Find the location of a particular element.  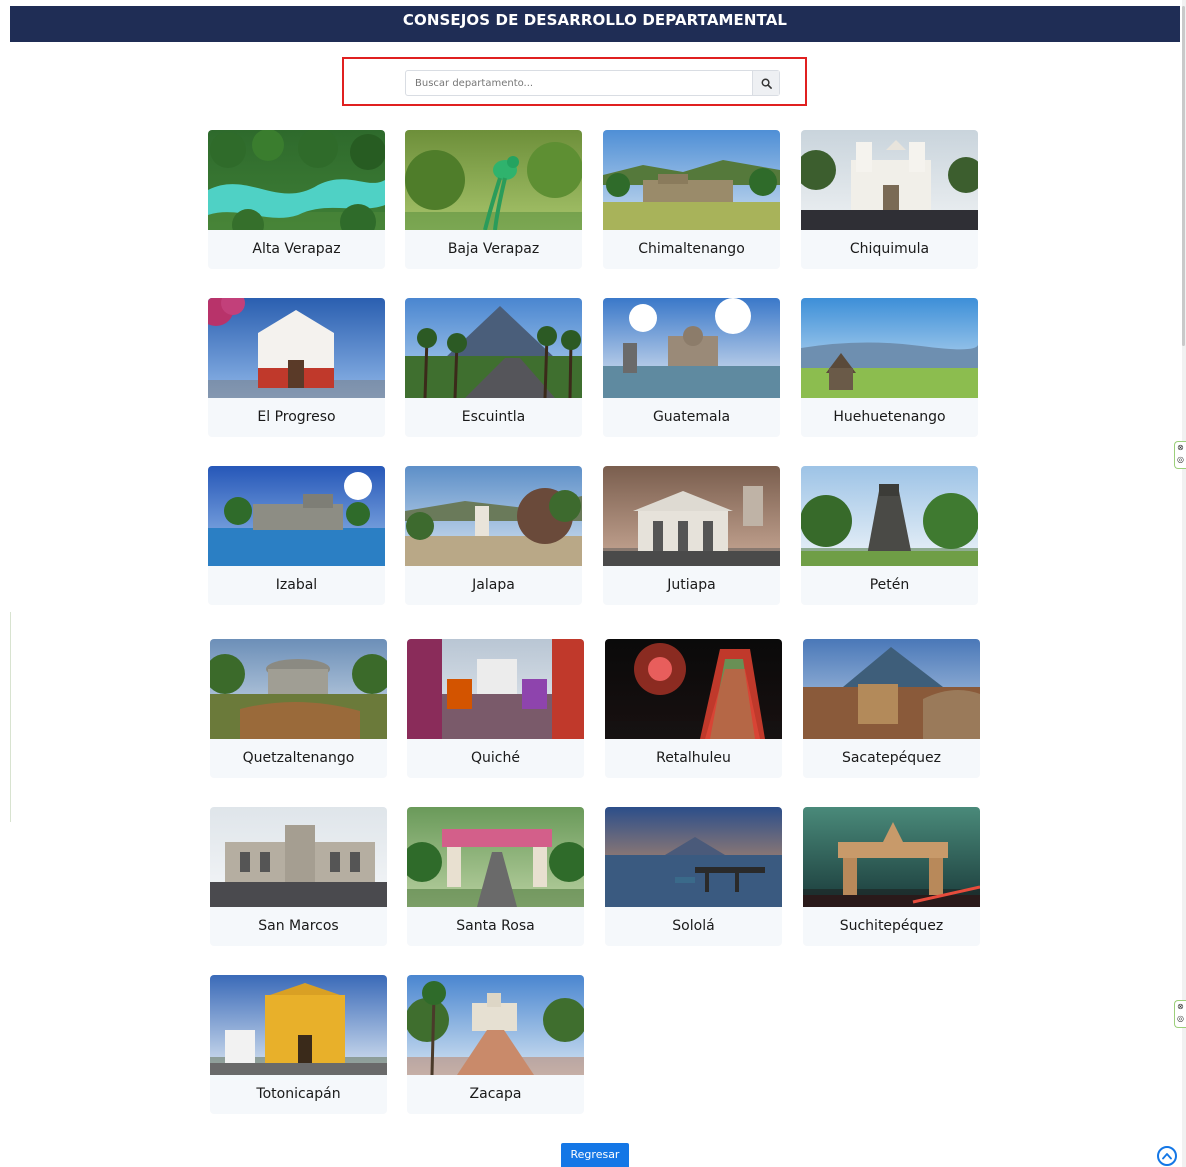

page-header: CONSEJOS DE DESARROLLO DEPARTAMENTAL is located at coordinates (595, 24).